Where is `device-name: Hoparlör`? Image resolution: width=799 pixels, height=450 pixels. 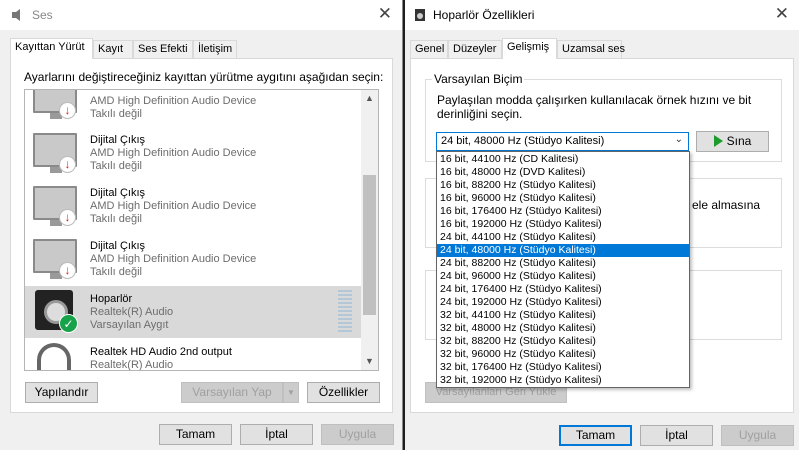
device-name: Hoparlör is located at coordinates (111, 299).